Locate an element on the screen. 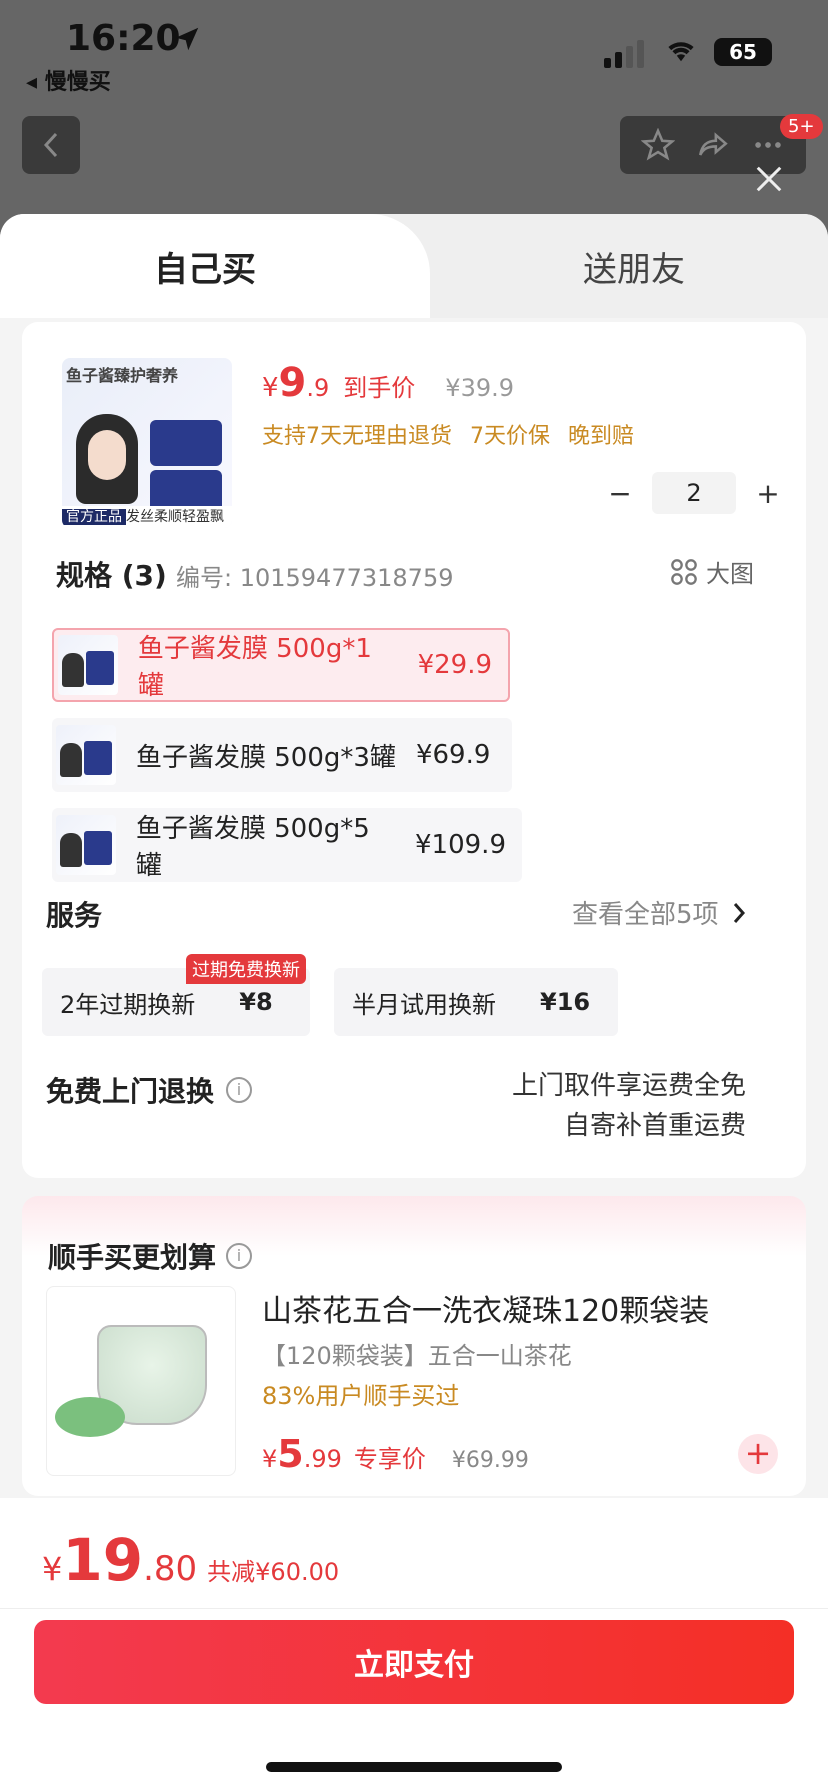  spec-title: 规格 (3) is located at coordinates (111, 575).